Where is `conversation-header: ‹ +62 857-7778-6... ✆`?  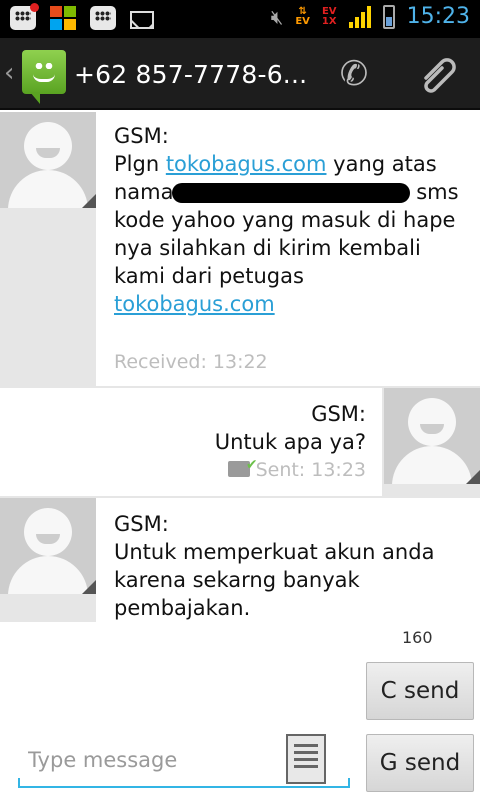 conversation-header: ‹ +62 857-7778-6... ✆ is located at coordinates (240, 74).